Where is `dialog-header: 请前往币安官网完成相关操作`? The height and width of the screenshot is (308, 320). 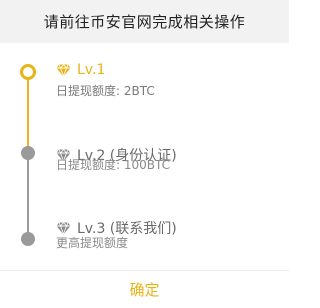
dialog-header: 请前往币安官网完成相关操作 is located at coordinates (144, 21).